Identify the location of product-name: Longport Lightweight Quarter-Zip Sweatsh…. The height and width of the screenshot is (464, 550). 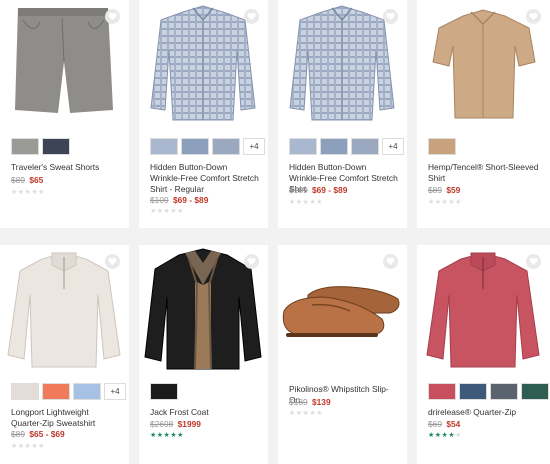
(66, 418).